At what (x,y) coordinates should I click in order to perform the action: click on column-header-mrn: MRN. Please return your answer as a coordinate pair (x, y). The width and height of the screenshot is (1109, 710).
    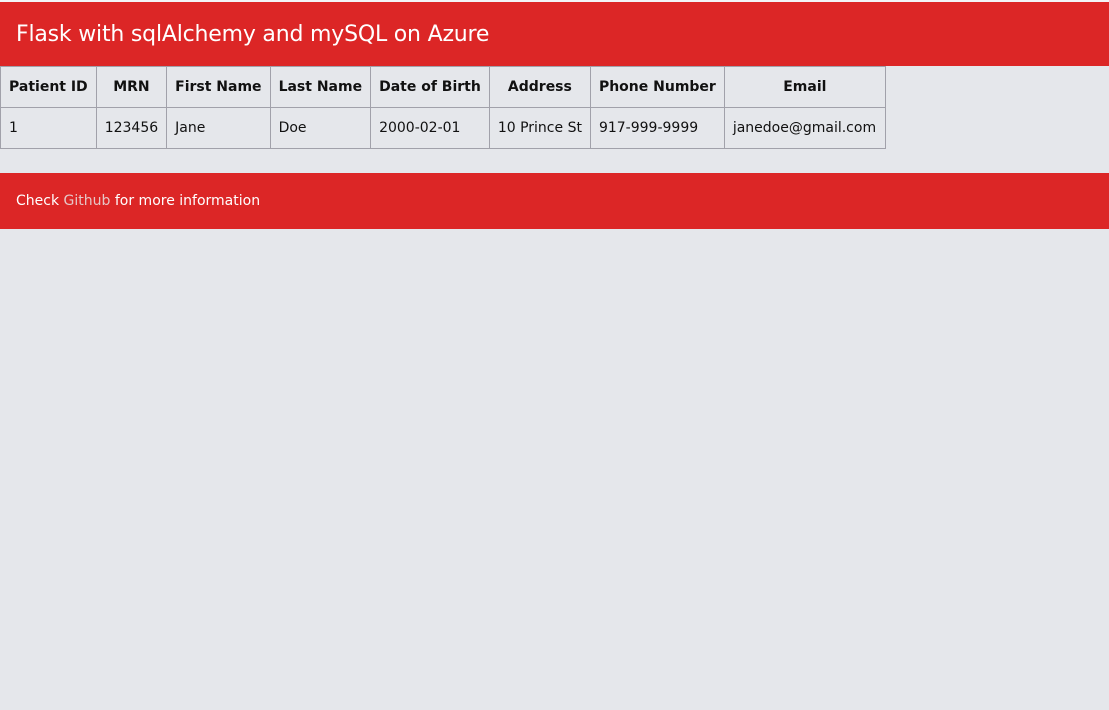
    Looking at the image, I should click on (131, 87).